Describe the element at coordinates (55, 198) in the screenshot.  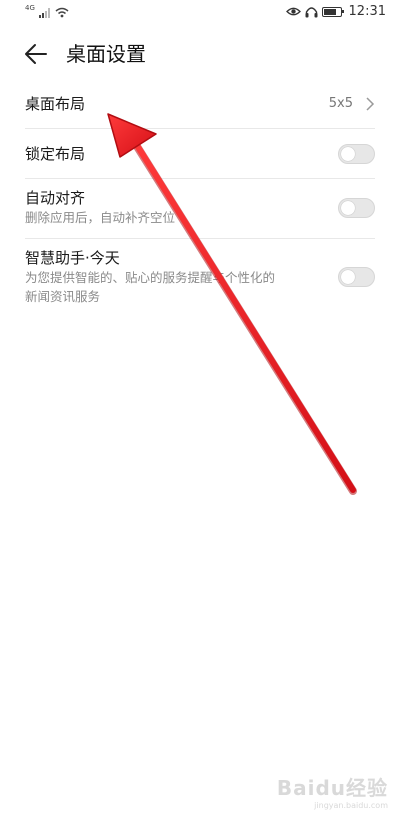
I see `setting-label: 自动对齐` at that location.